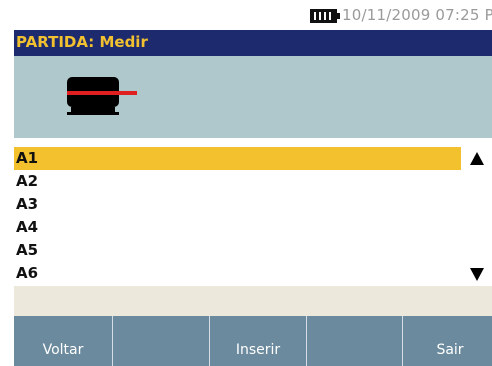 This screenshot has width=492, height=366. I want to click on list-item-a5: A5, so click(237, 250).